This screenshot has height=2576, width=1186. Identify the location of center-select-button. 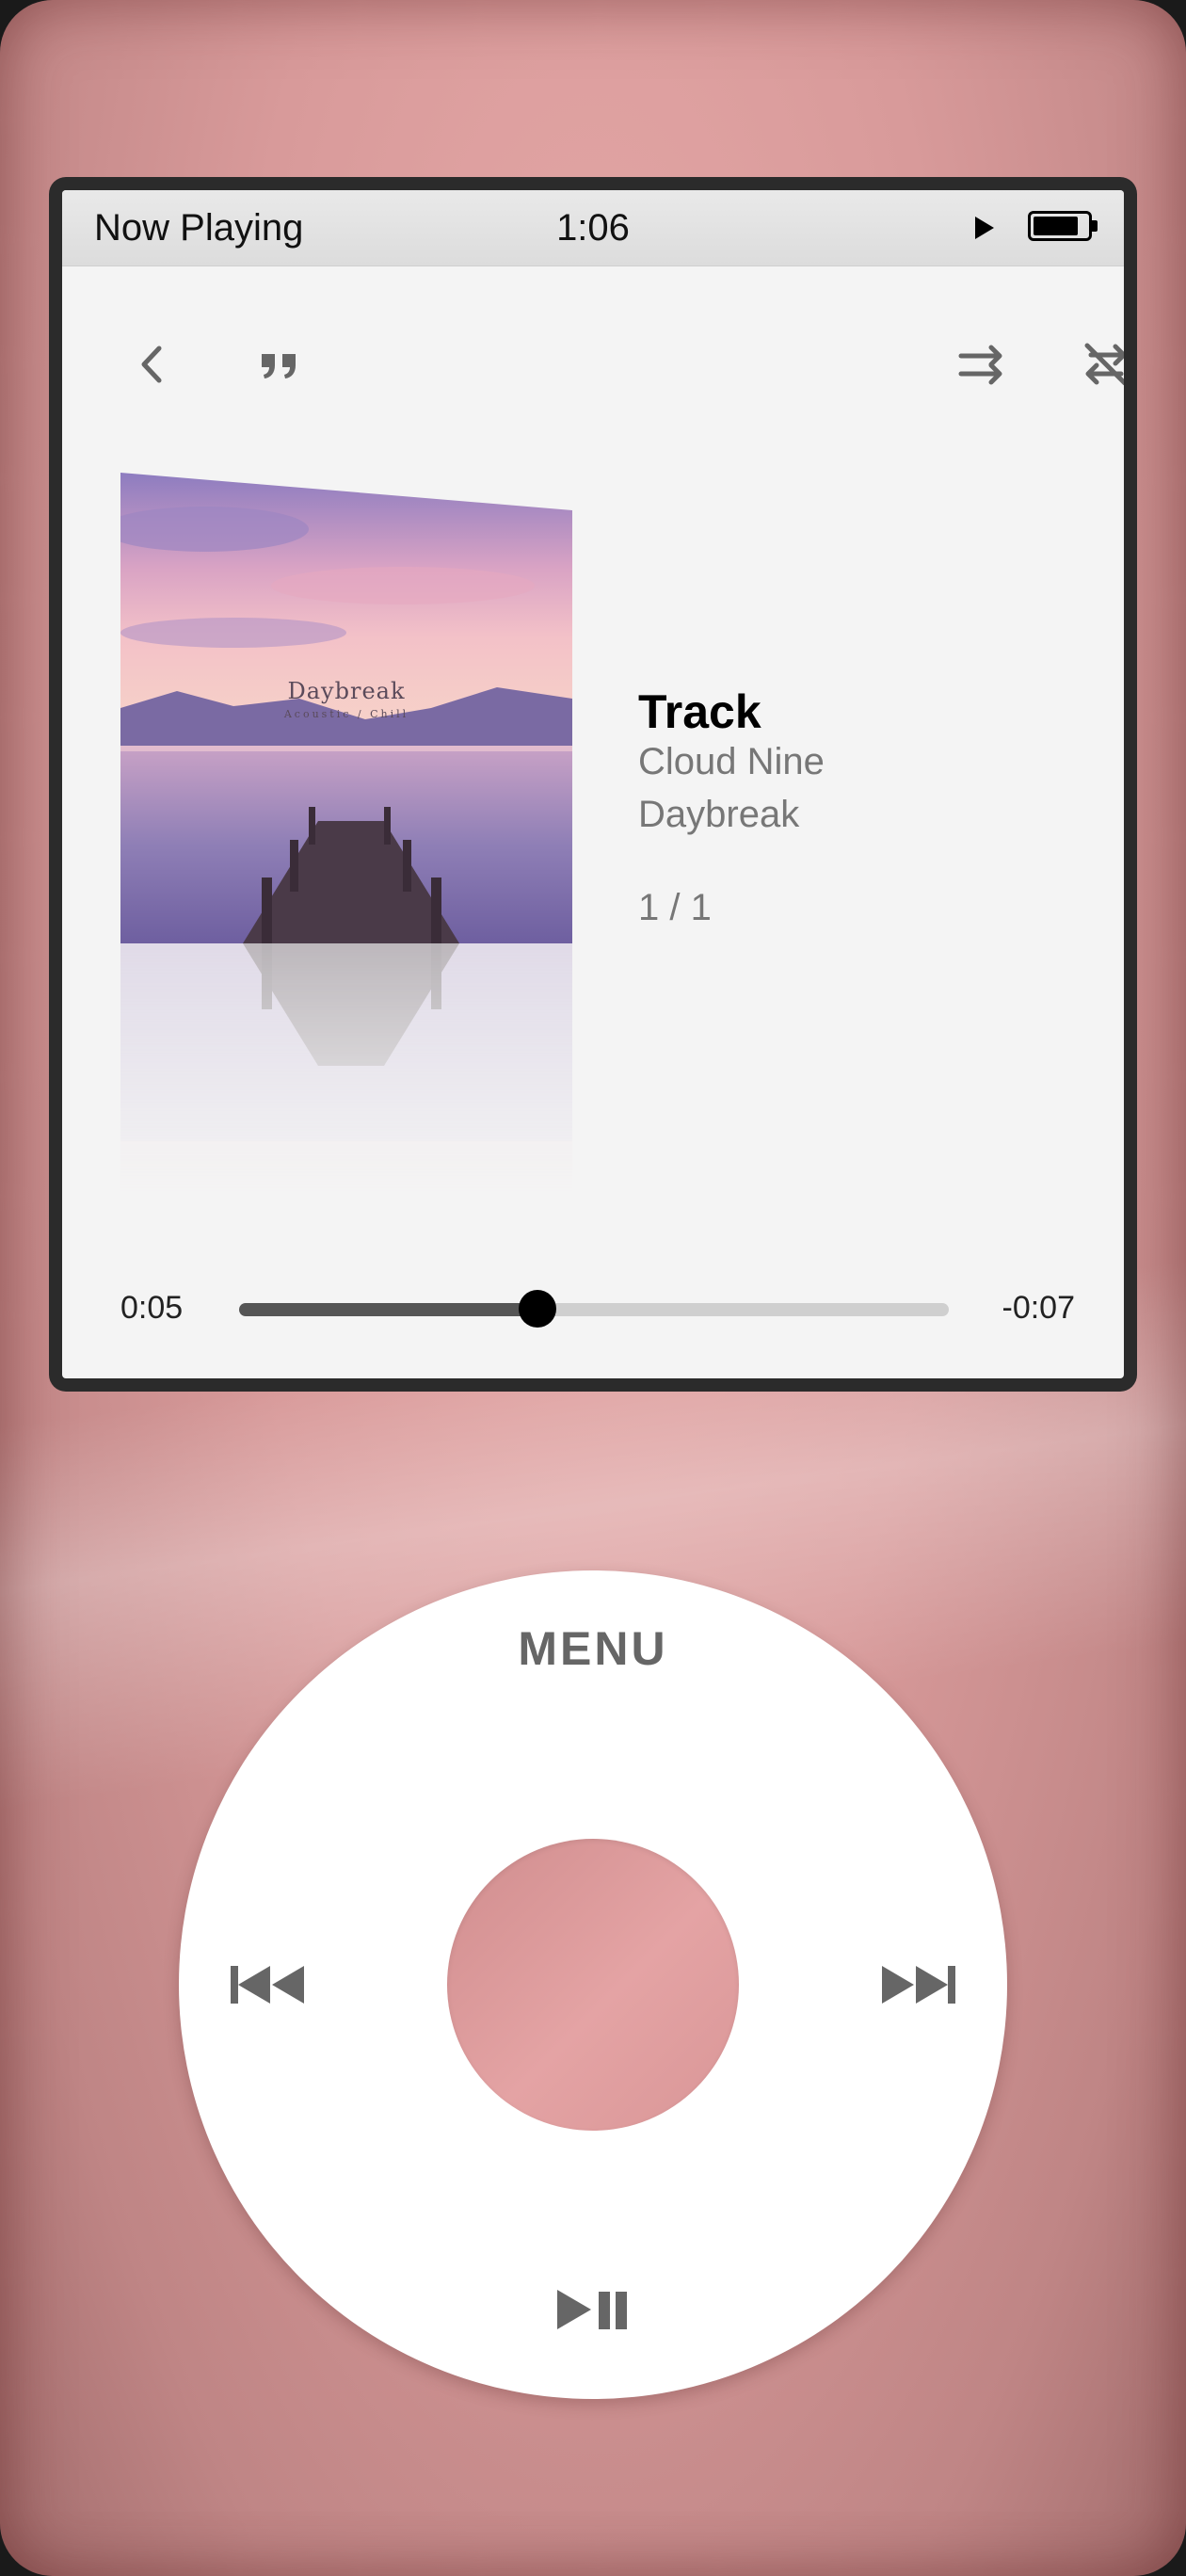
(593, 1985).